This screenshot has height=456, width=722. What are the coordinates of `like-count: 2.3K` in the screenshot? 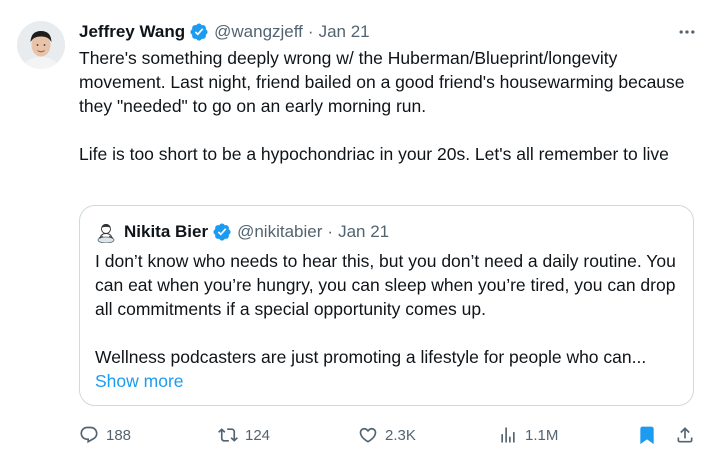 It's located at (400, 435).